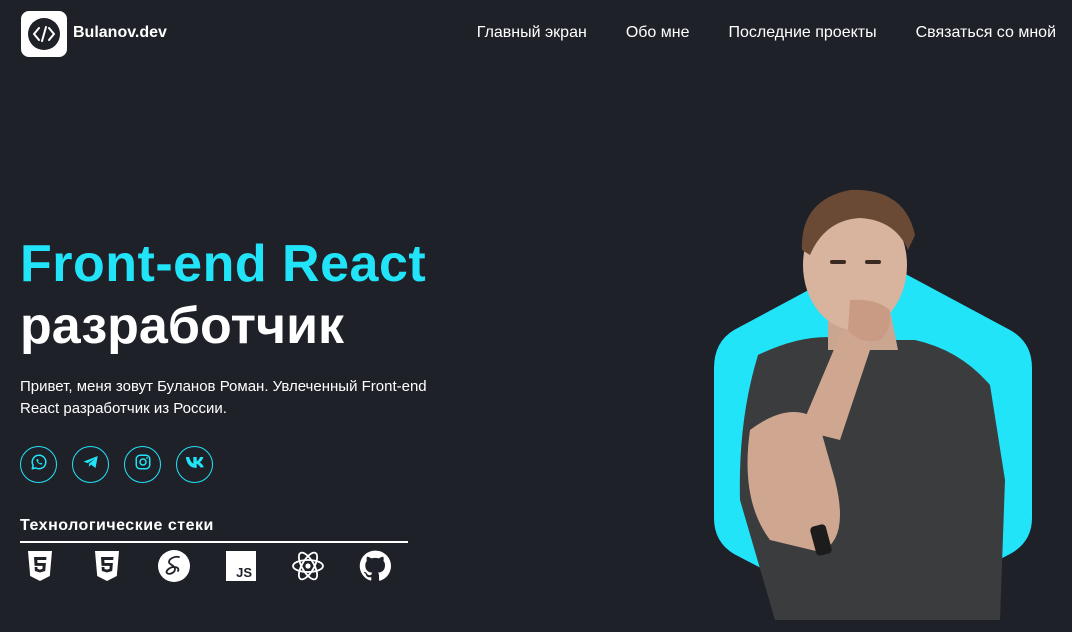 This screenshot has height=632, width=1072. I want to click on tech-stack-title: Технологические стеки, so click(117, 525).